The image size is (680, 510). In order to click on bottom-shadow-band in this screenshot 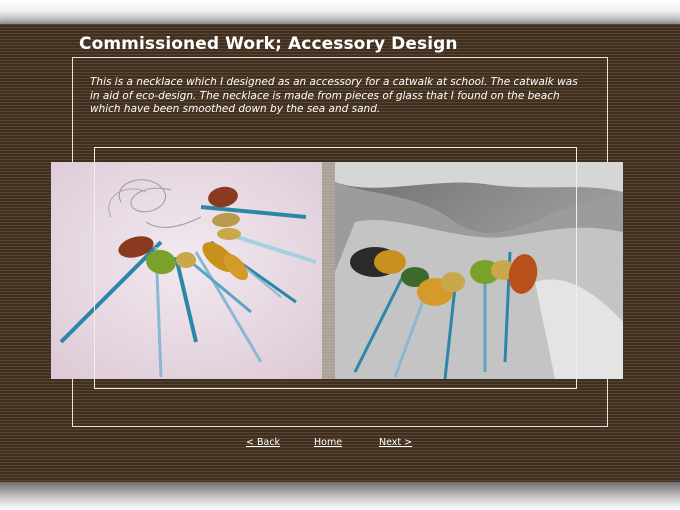, I will do `click(340, 496)`.